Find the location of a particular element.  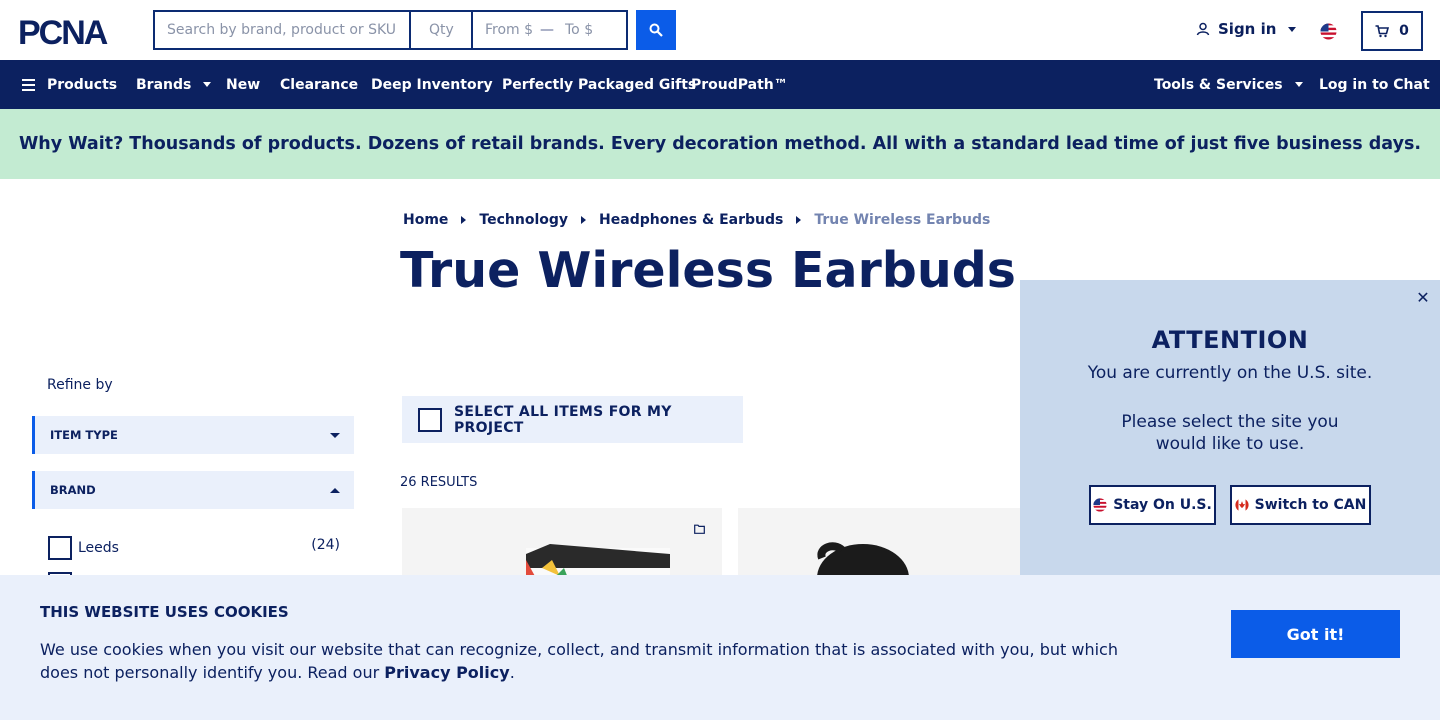

got-it-button: Got it! is located at coordinates (1315, 634).